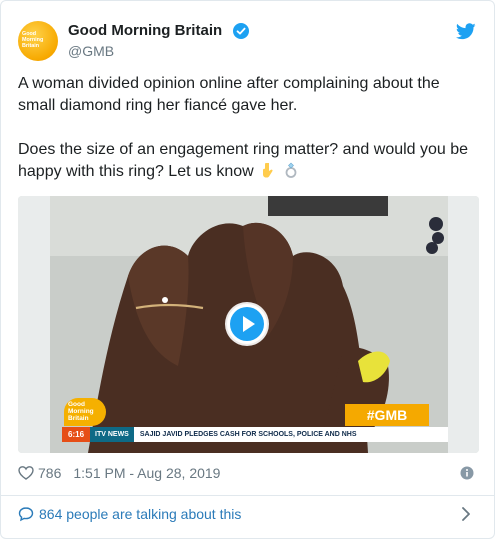 The height and width of the screenshot is (539, 495). I want to click on chevron-right-icon, so click(466, 514).